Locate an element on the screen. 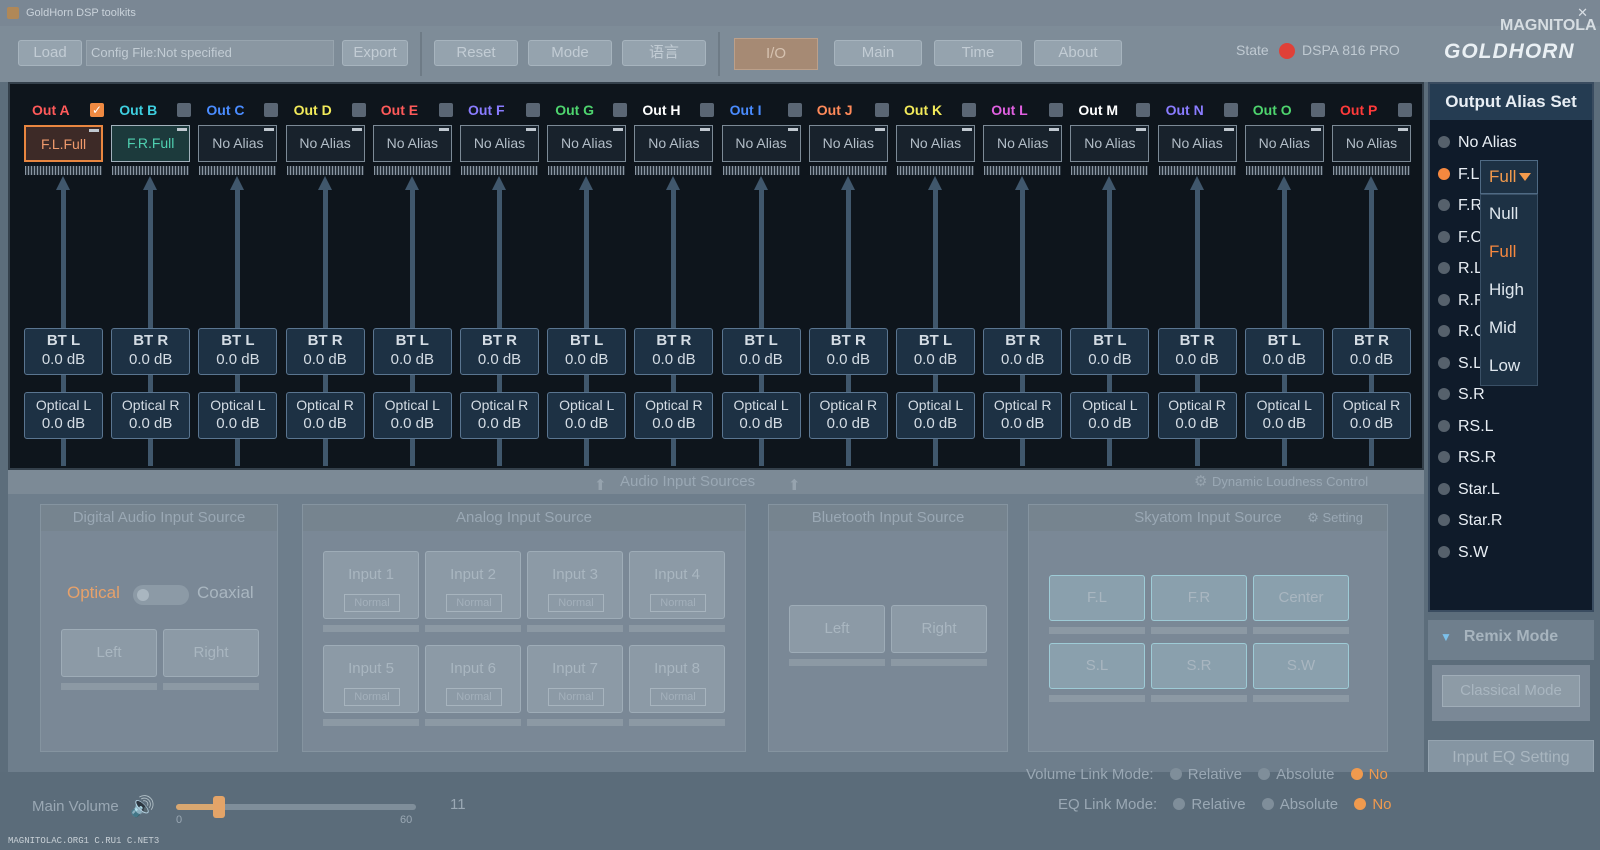 This screenshot has width=1600, height=850. alias-item: S.R is located at coordinates (1461, 395).